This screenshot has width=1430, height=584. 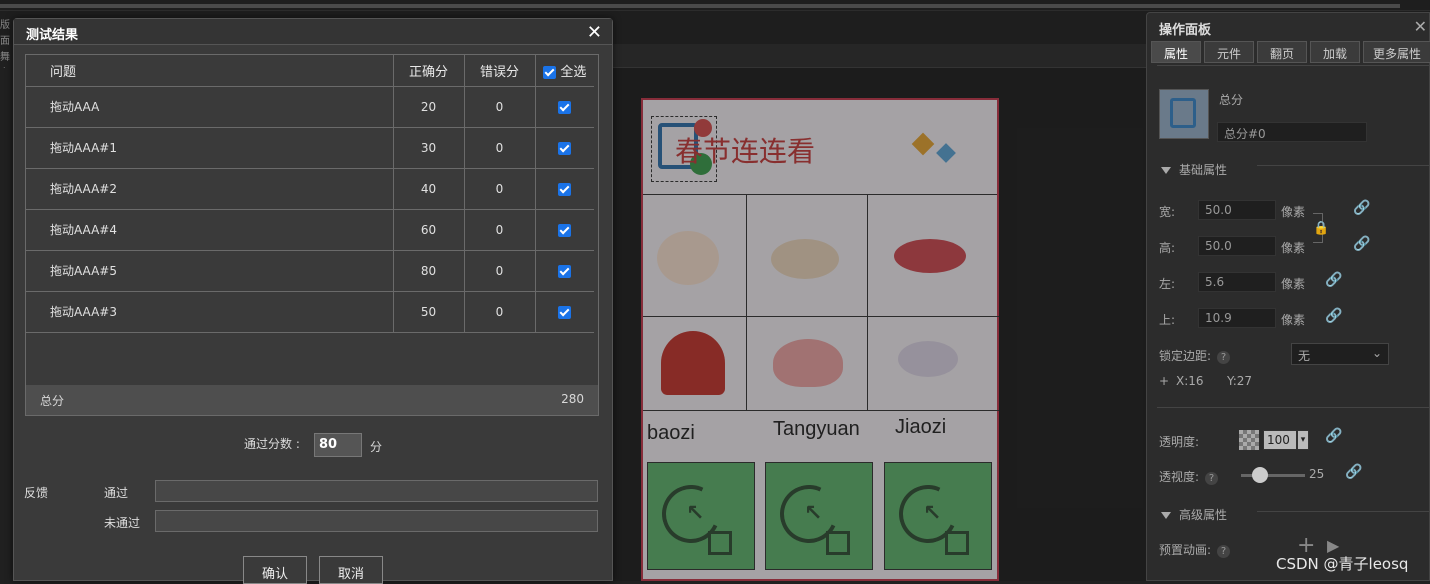 What do you see at coordinates (310, 71) in the screenshot?
I see `table-header-row: 问题 正确分 错误分 全选` at bounding box center [310, 71].